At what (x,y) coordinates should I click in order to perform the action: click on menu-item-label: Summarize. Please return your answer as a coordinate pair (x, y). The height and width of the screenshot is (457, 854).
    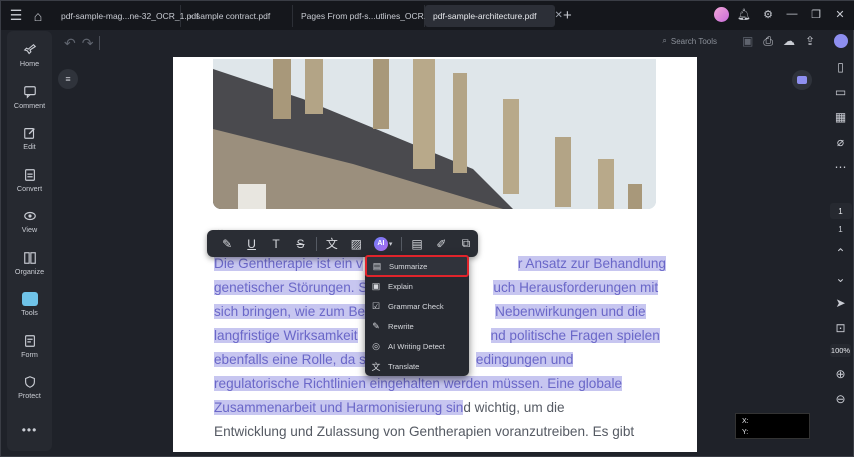
    Looking at the image, I should click on (408, 266).